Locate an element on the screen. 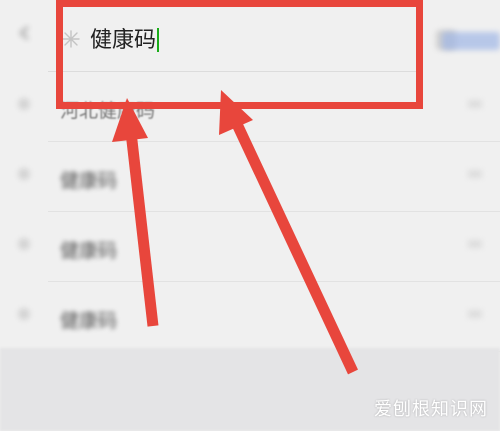 The width and height of the screenshot is (500, 431). star-icon is located at coordinates (71, 39).